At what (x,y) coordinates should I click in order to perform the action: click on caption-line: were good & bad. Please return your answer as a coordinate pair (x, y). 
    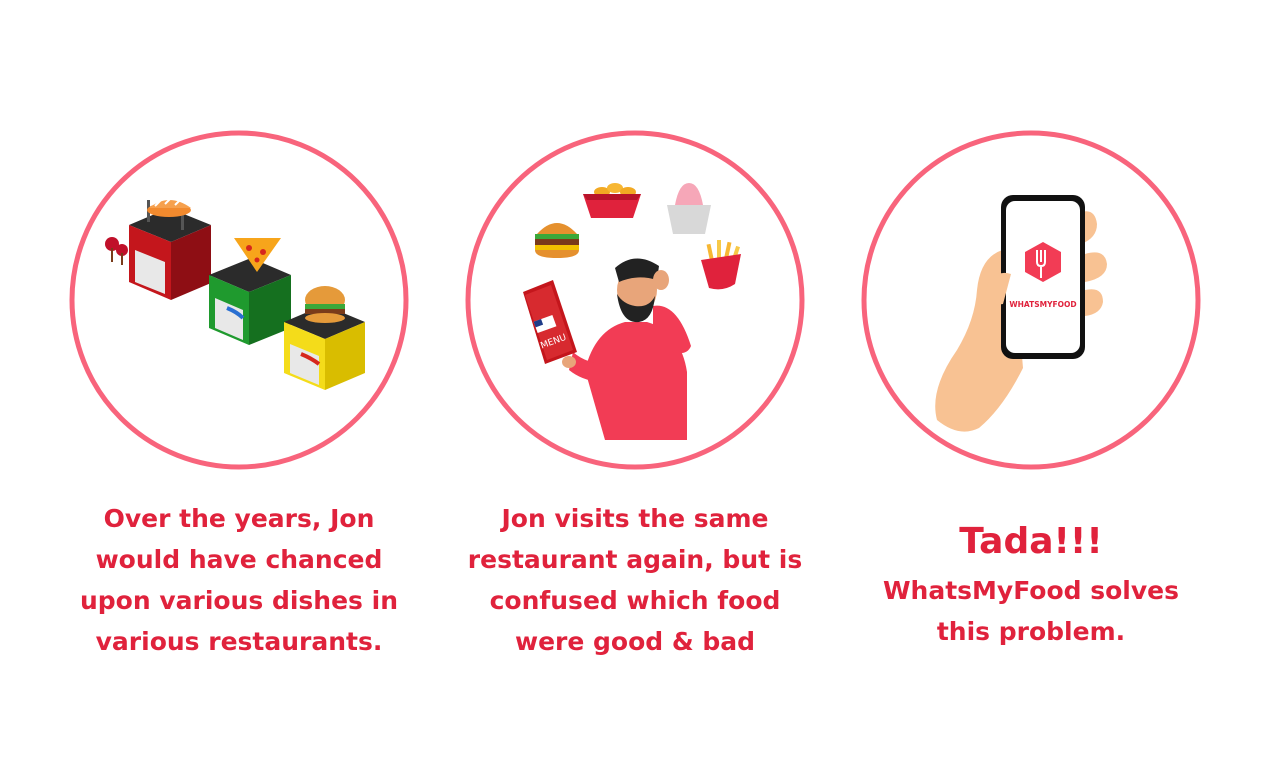
    Looking at the image, I should click on (635, 641).